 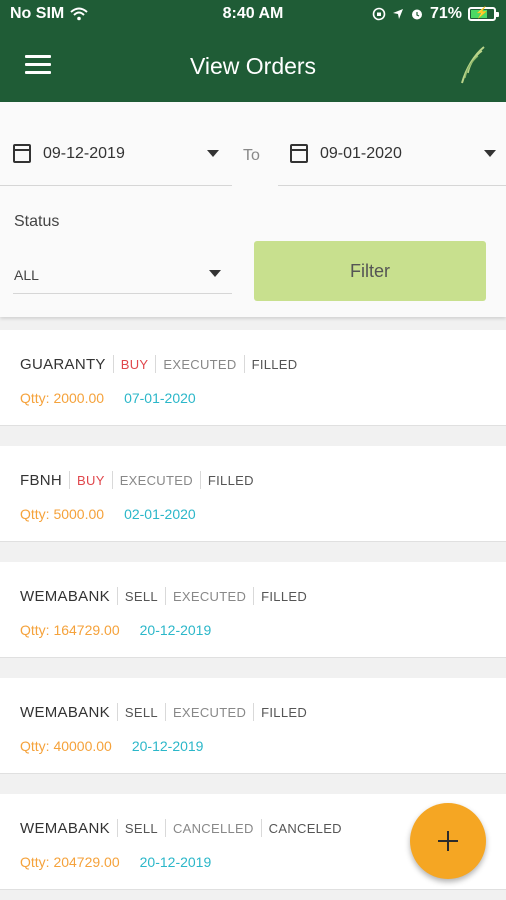 What do you see at coordinates (66, 746) in the screenshot?
I see `order-quantity: Qtty: 40000.00` at bounding box center [66, 746].